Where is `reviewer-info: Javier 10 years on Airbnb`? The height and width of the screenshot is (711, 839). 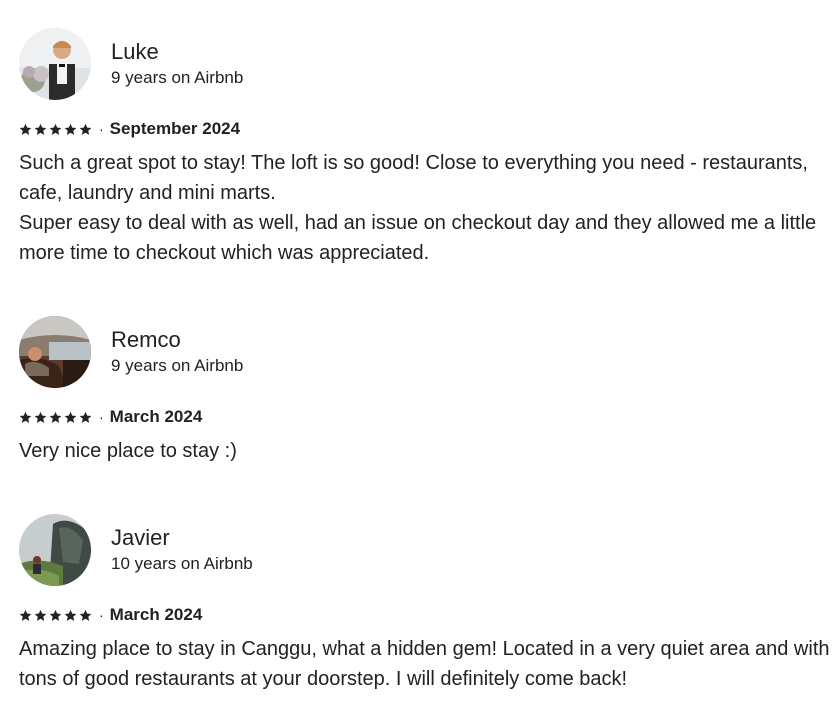
reviewer-info: Javier 10 years on Airbnb is located at coordinates (182, 550).